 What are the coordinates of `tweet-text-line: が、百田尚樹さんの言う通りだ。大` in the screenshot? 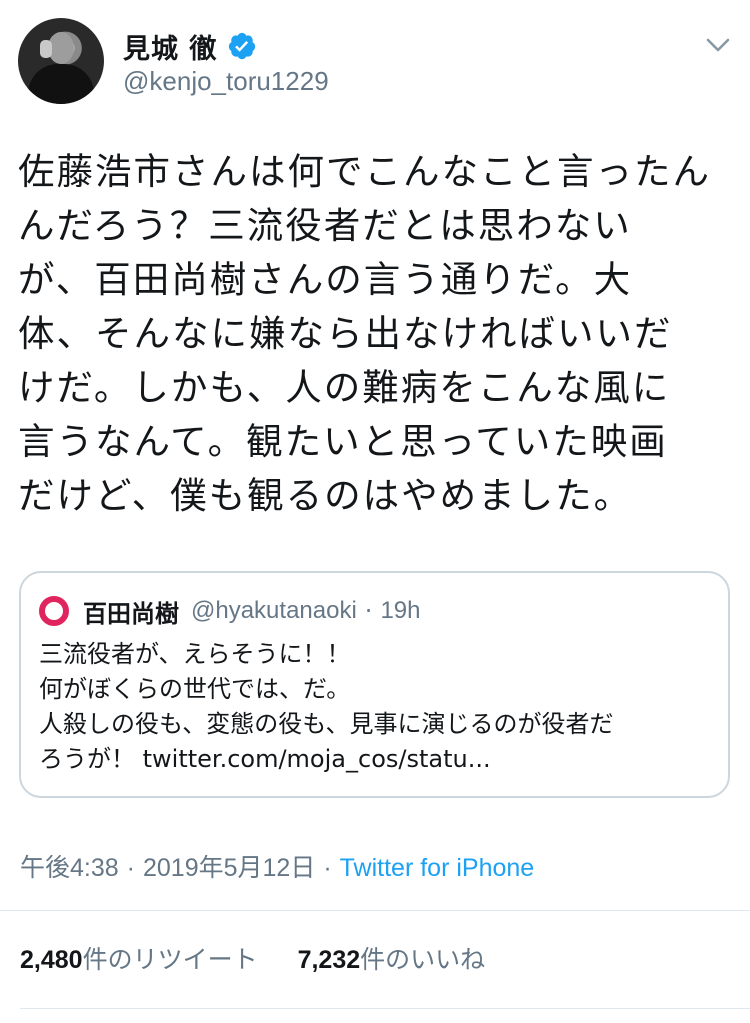 It's located at (325, 279).